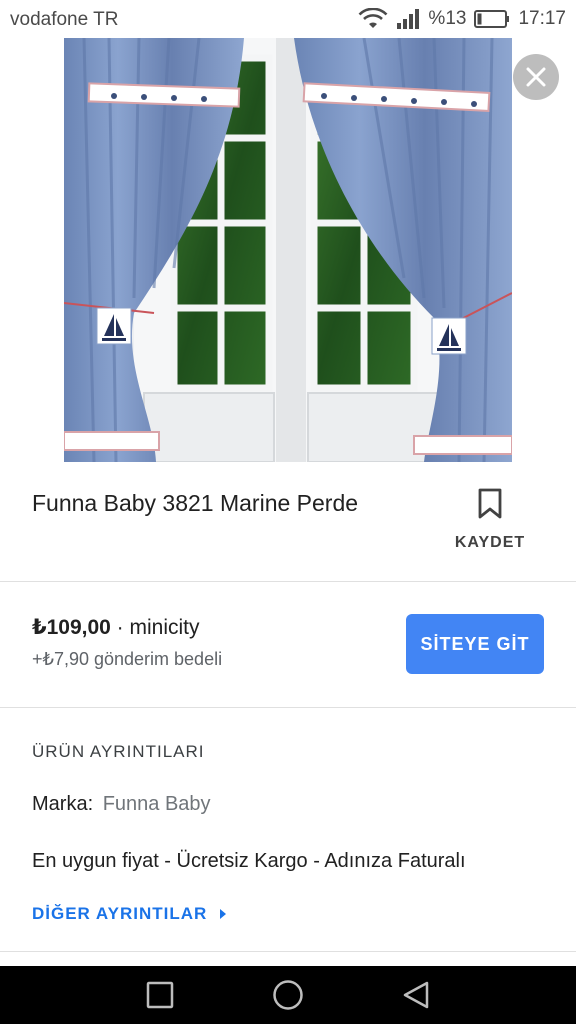  Describe the element at coordinates (120, 913) in the screenshot. I see `more-details-label: DİĞER AYRINTILAR` at that location.